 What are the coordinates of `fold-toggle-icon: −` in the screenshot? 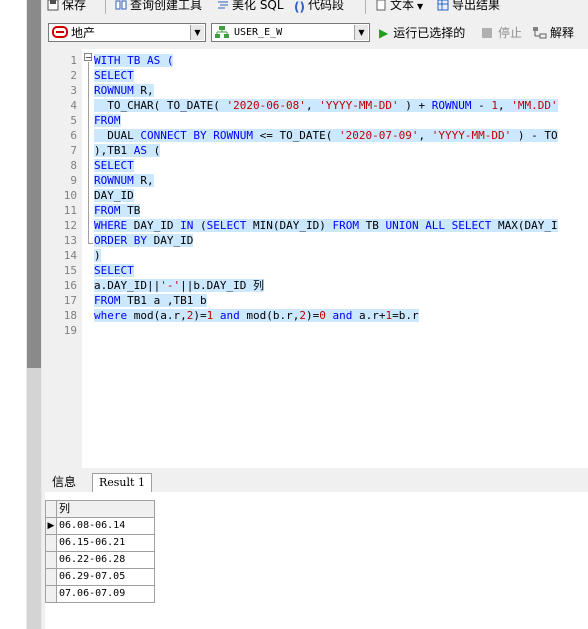 It's located at (88, 57).